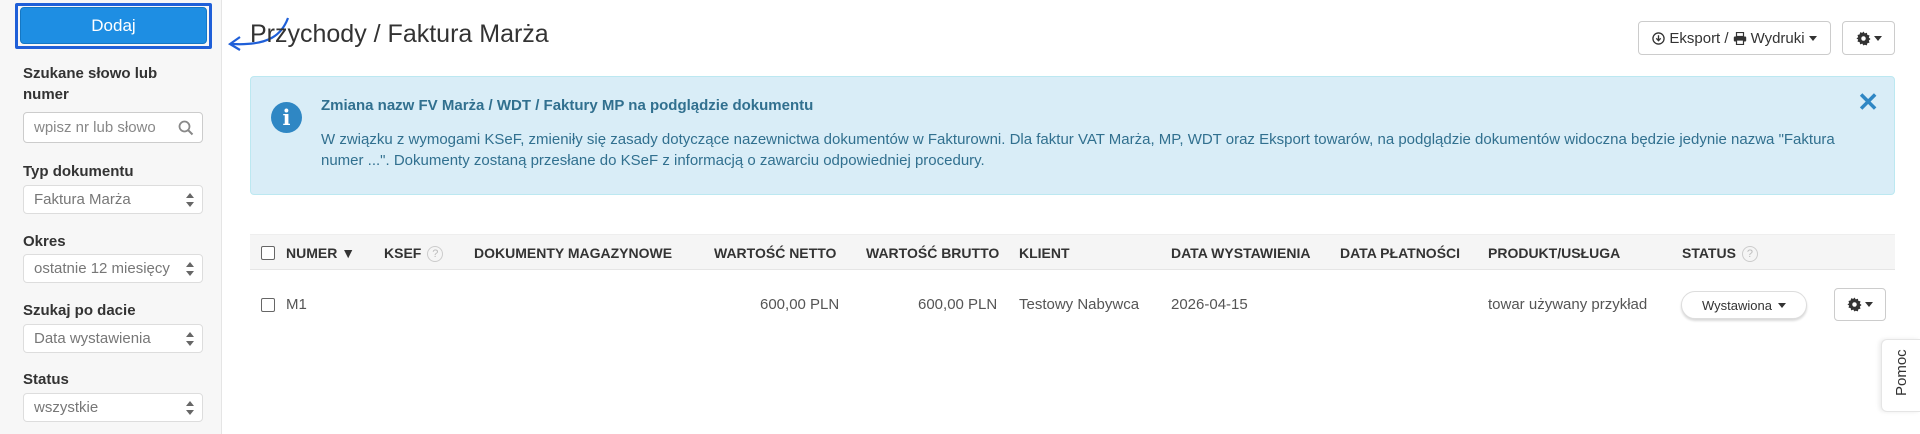 The image size is (1920, 434). I want to click on help-tab: Pomoc, so click(1900, 375).